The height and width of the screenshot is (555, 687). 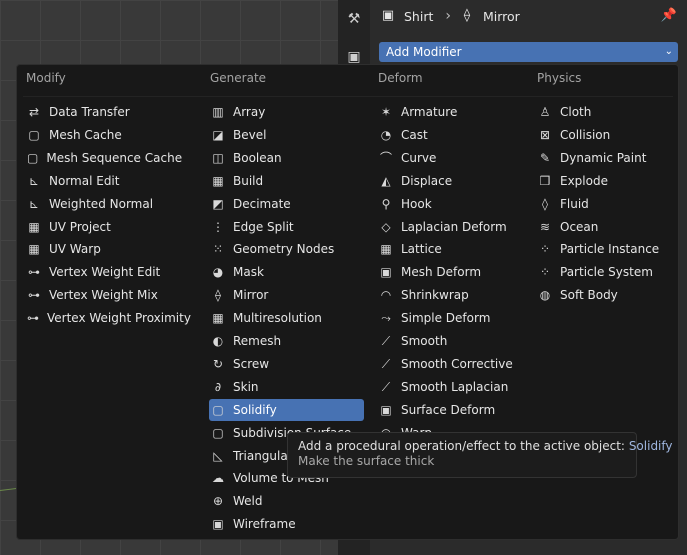 What do you see at coordinates (545, 180) in the screenshot?
I see `explode-icon: ❒` at bounding box center [545, 180].